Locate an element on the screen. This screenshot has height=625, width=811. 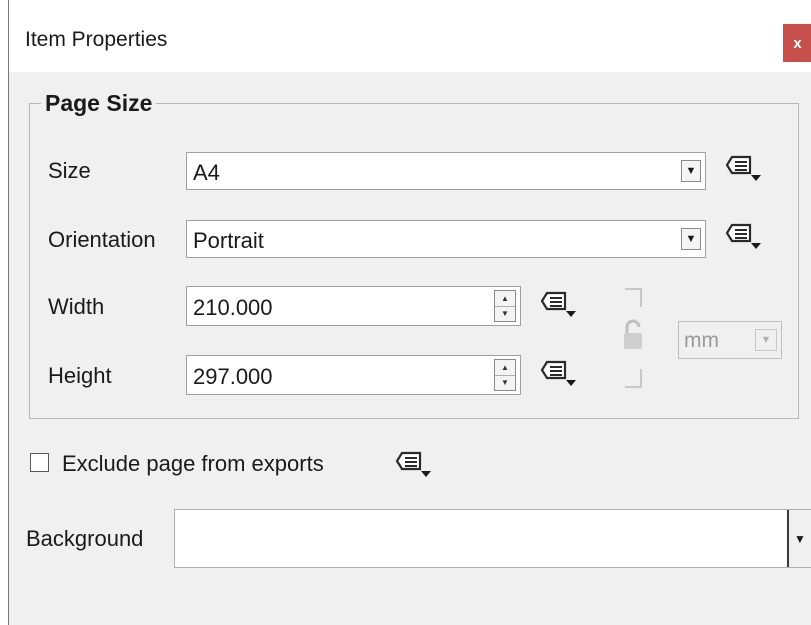
close-button: x is located at coordinates (797, 43).